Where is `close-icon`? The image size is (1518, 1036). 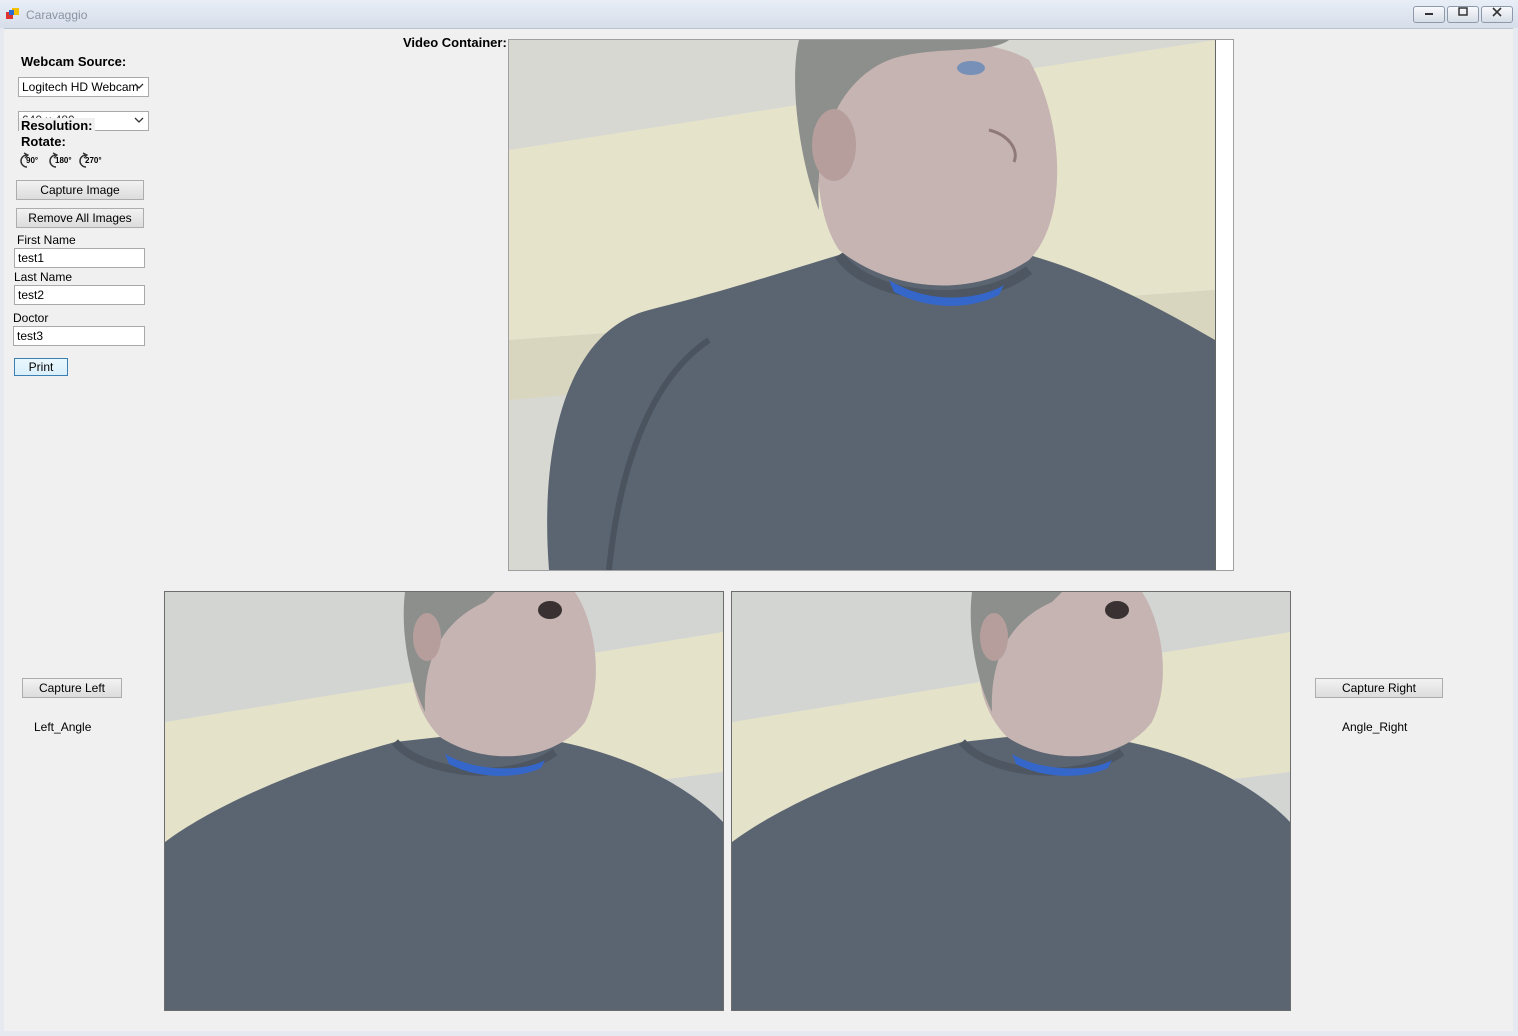
close-icon is located at coordinates (1497, 12).